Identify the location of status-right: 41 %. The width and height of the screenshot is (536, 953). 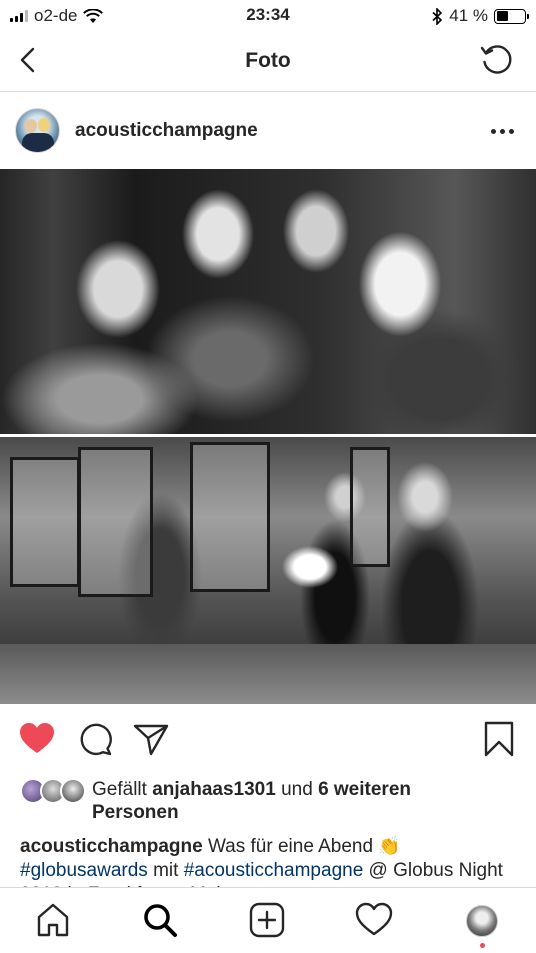
(480, 16).